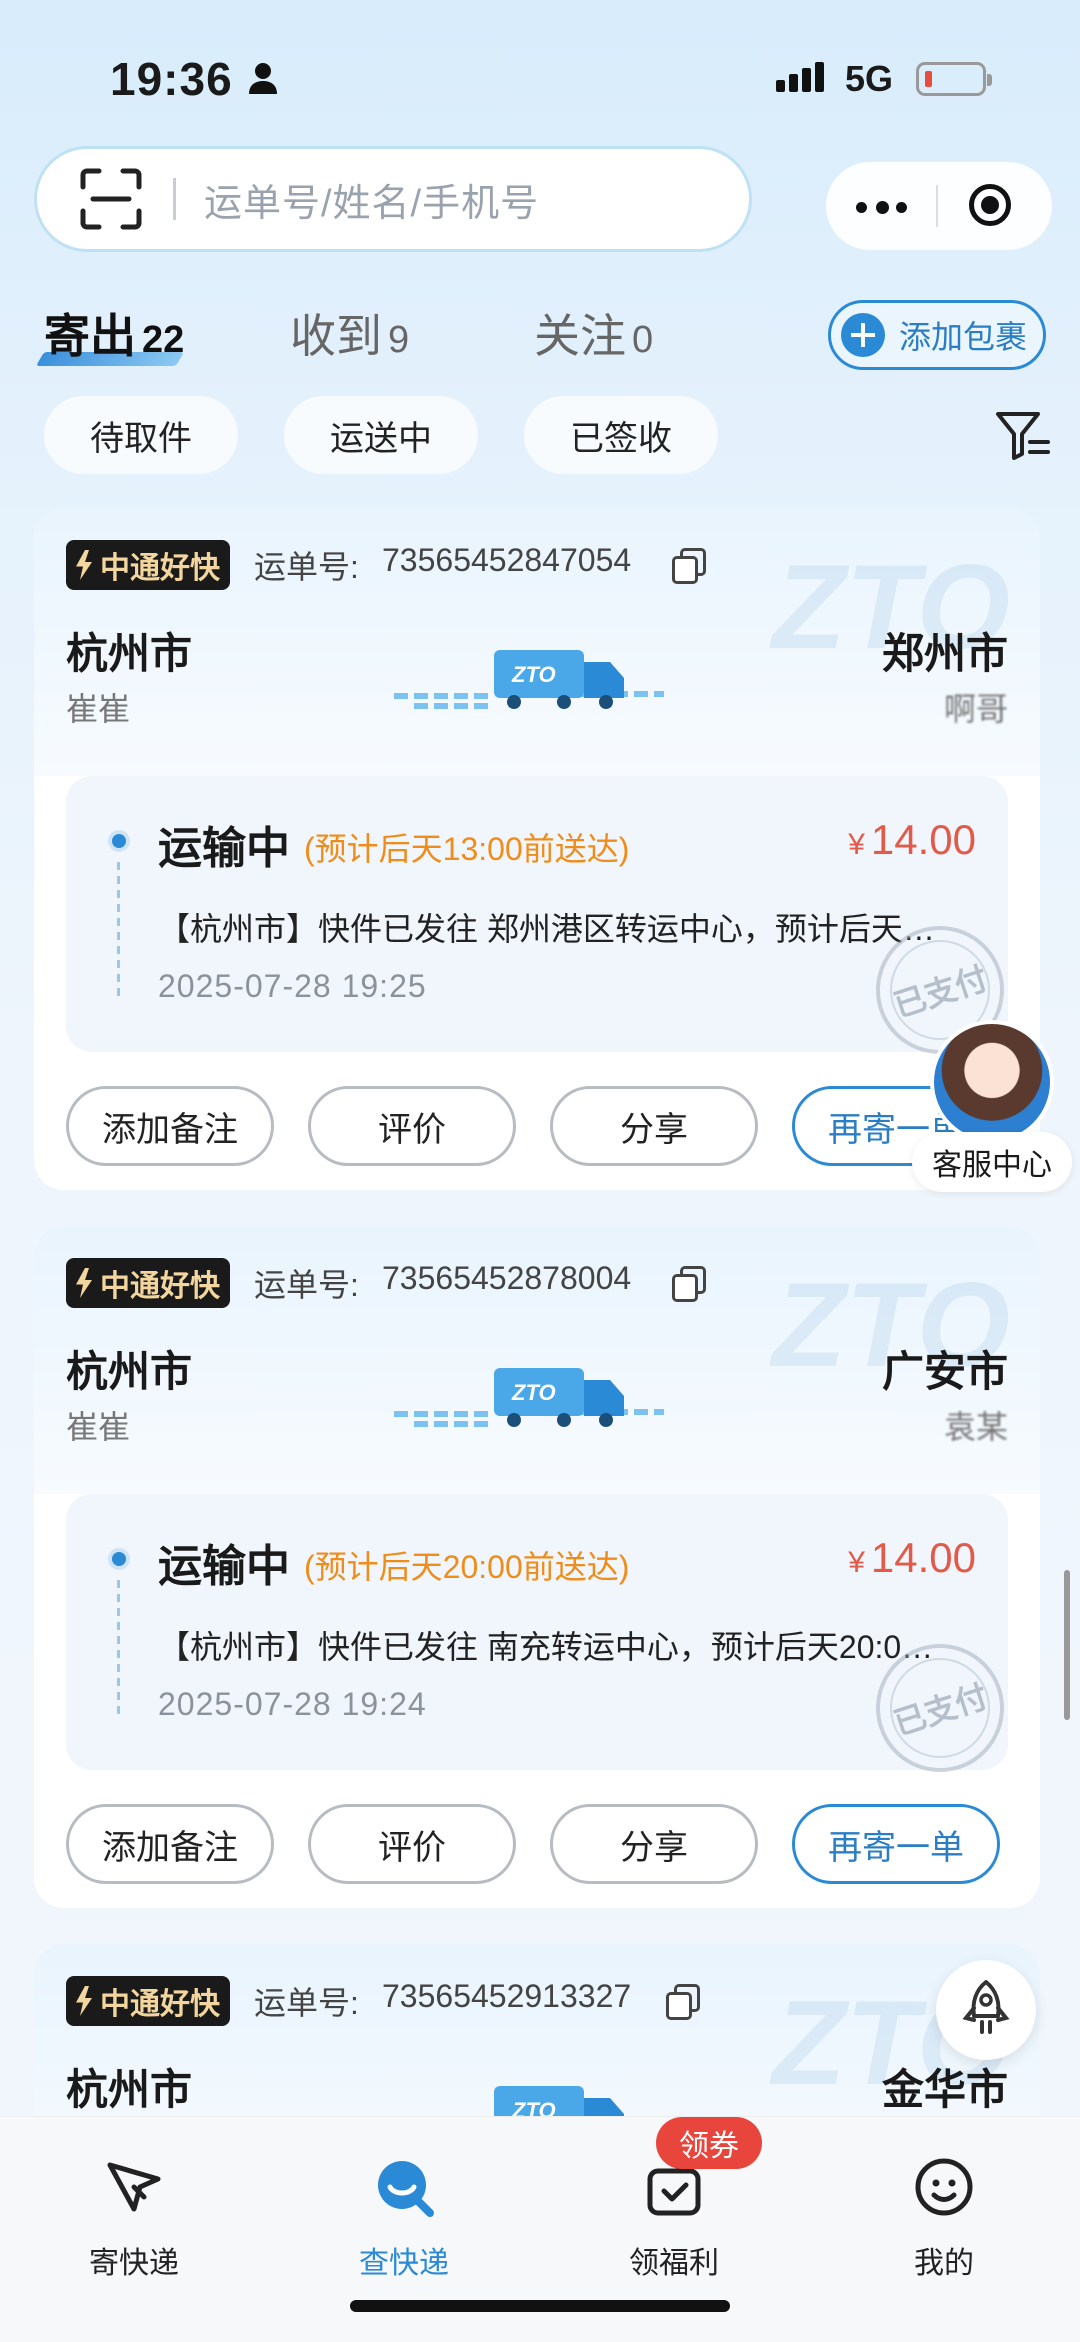 Image resolution: width=1080 pixels, height=2342 pixels. What do you see at coordinates (709, 2143) in the screenshot?
I see `coupon-badge: 领券` at bounding box center [709, 2143].